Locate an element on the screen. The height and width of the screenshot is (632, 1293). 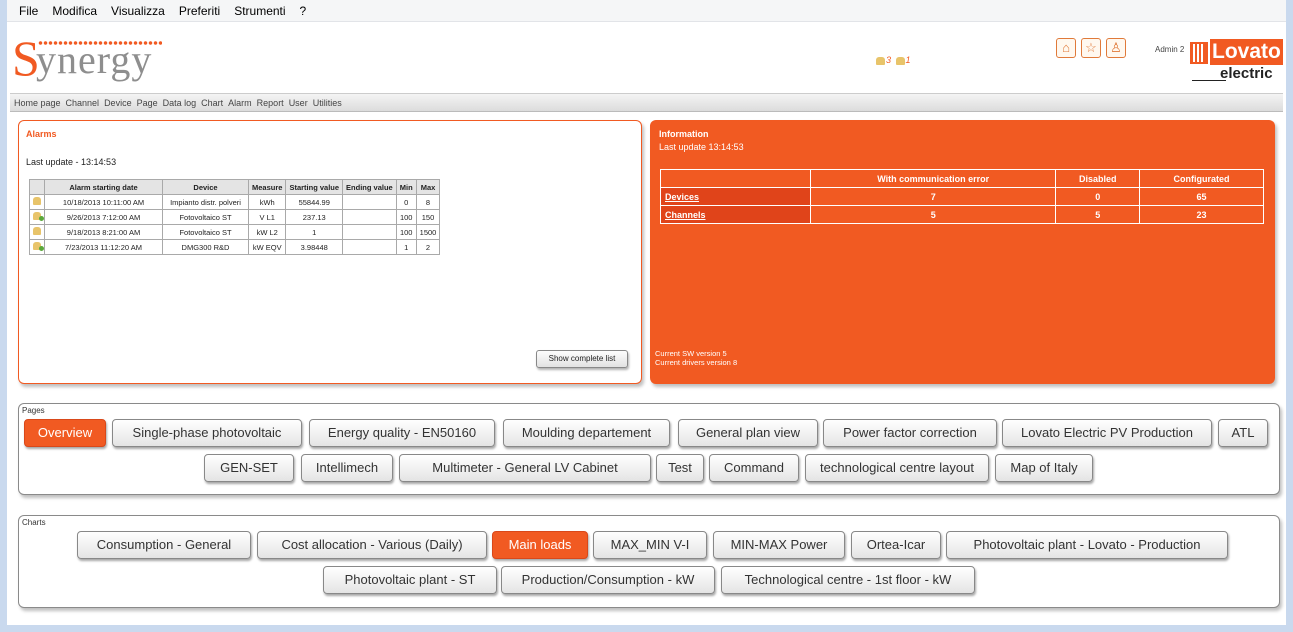
chart-button-pv-lovato-production: Photovoltaic plant - Lovato - Production is located at coordinates (1087, 545).